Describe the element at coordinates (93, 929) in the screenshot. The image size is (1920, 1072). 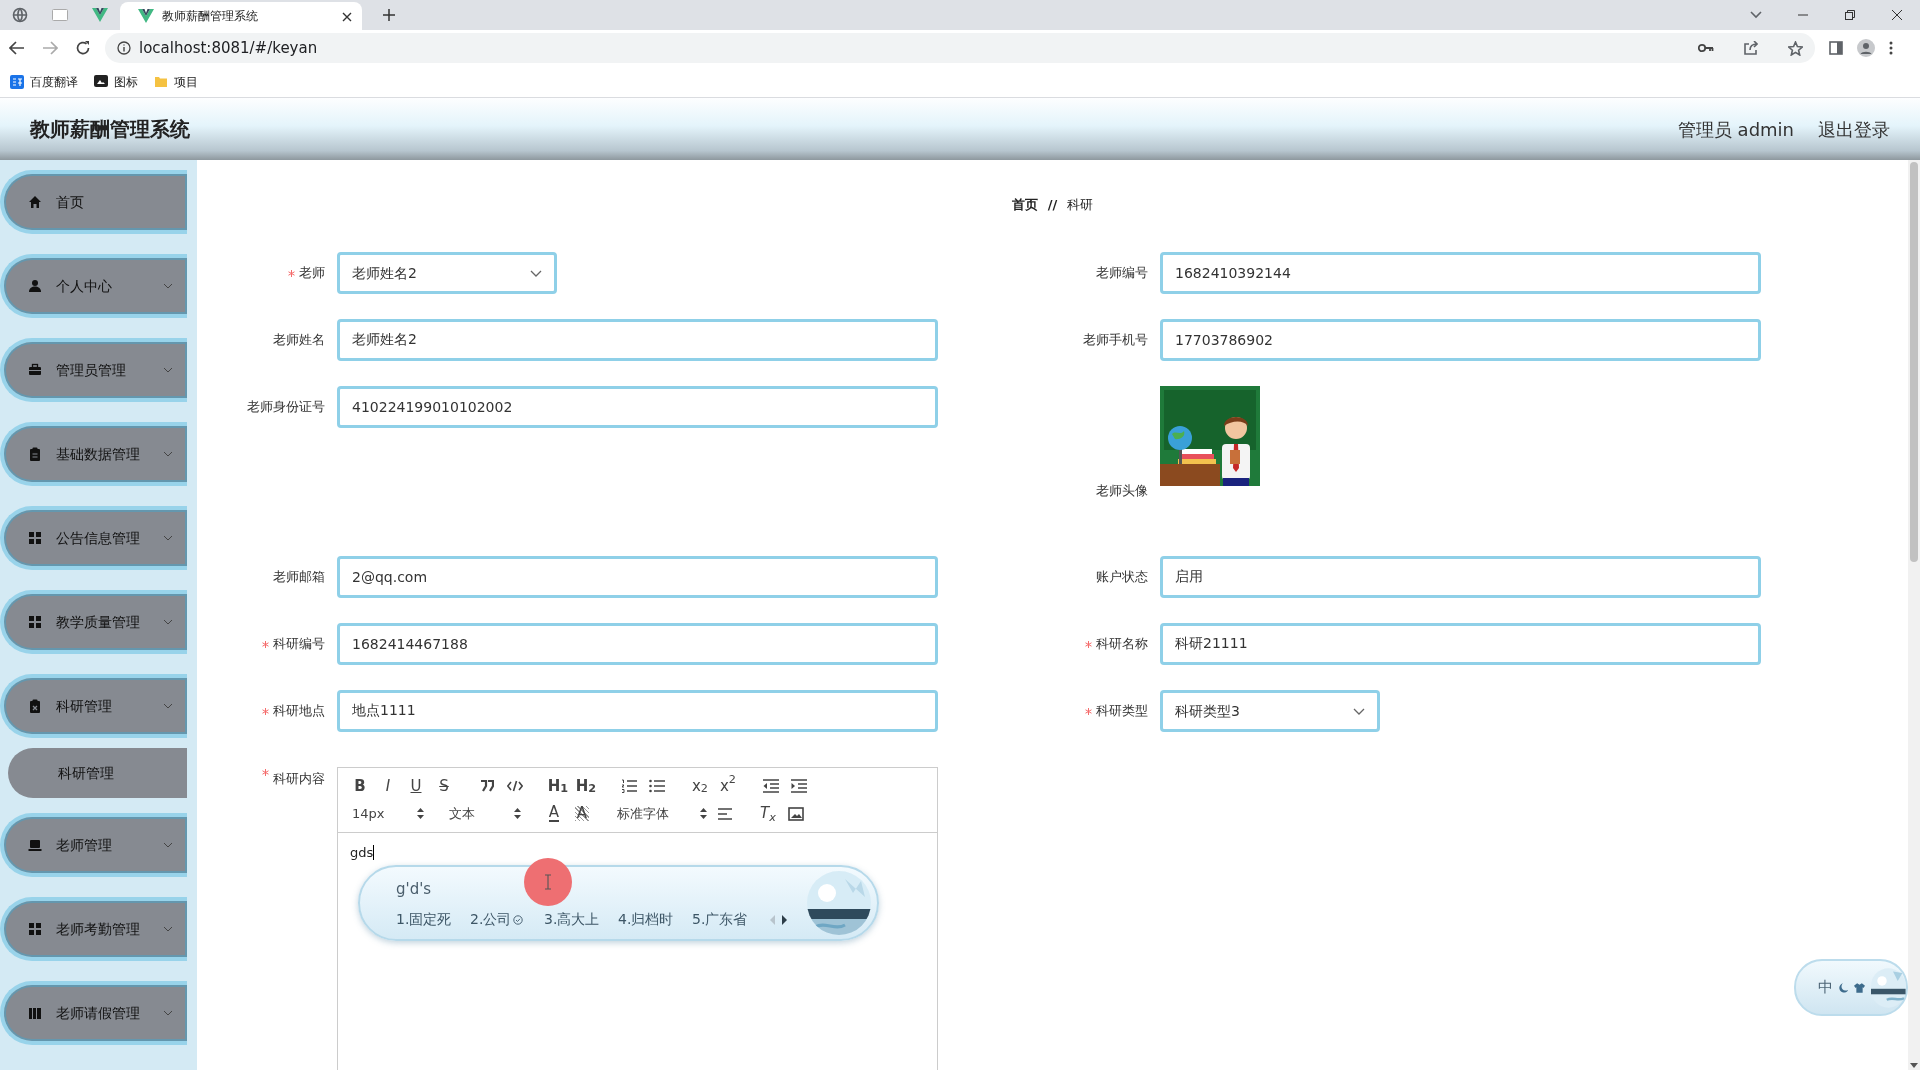
I see `sidebar-item: 老师考勤管理` at that location.